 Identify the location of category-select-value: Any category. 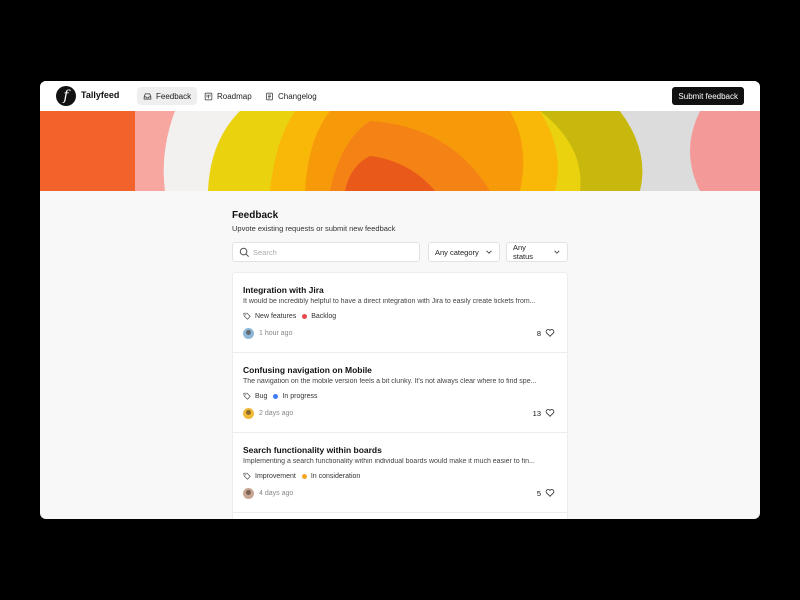
(457, 252).